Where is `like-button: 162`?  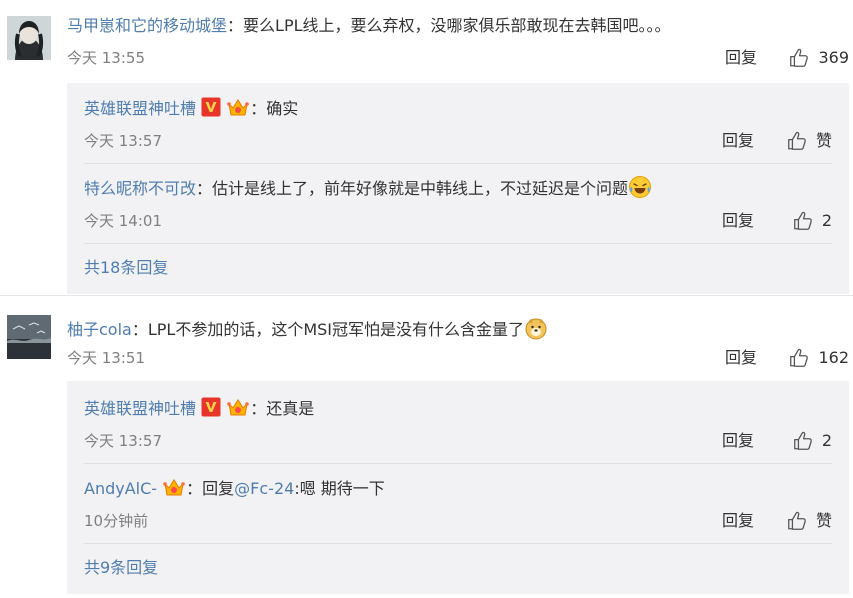 like-button: 162 is located at coordinates (818, 358).